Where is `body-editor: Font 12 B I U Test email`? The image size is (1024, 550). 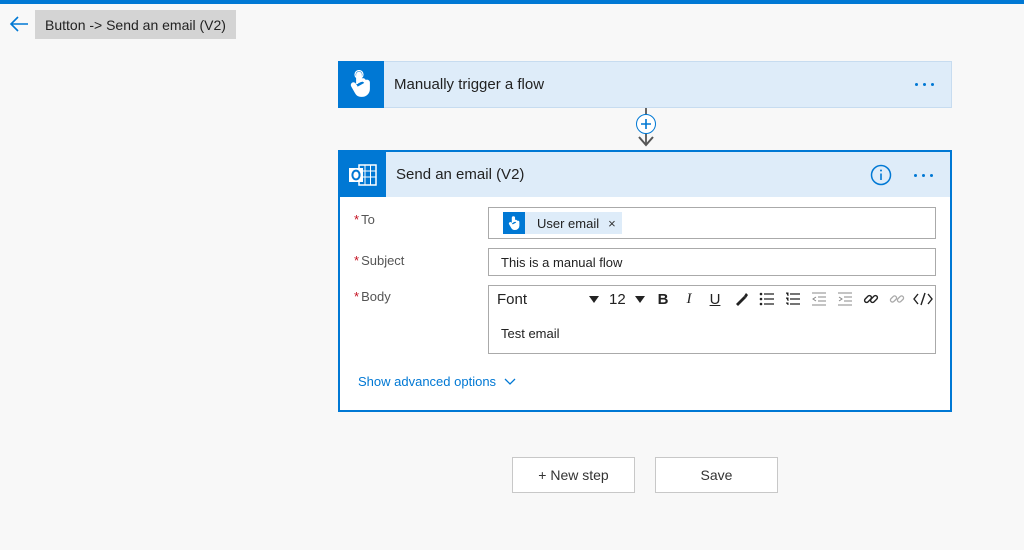 body-editor: Font 12 B I U Test email is located at coordinates (712, 319).